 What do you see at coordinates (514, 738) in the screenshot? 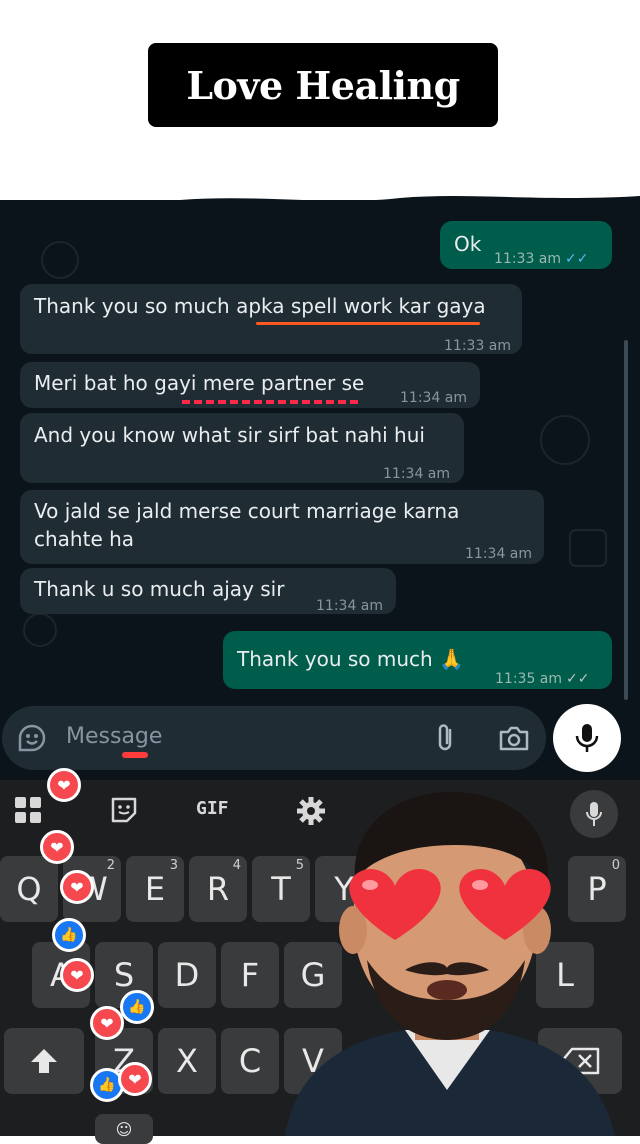
I see `camera-icon` at bounding box center [514, 738].